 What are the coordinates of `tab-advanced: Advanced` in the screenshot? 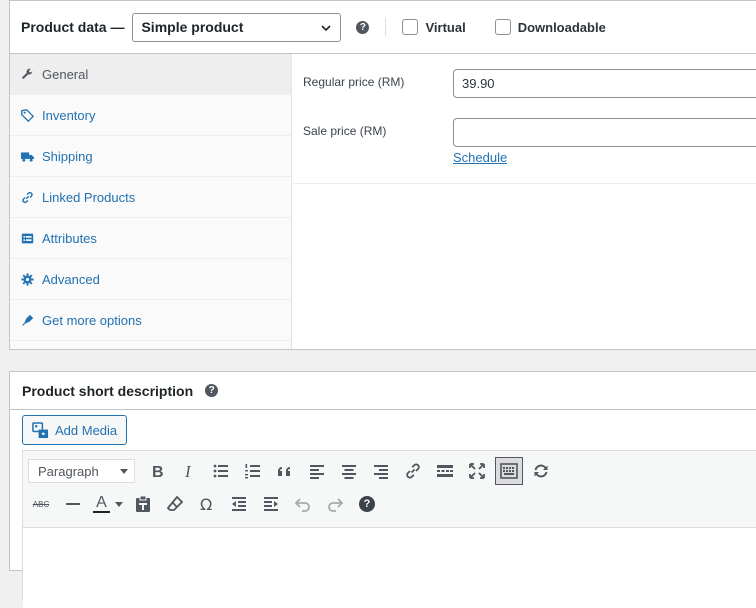 It's located at (150, 279).